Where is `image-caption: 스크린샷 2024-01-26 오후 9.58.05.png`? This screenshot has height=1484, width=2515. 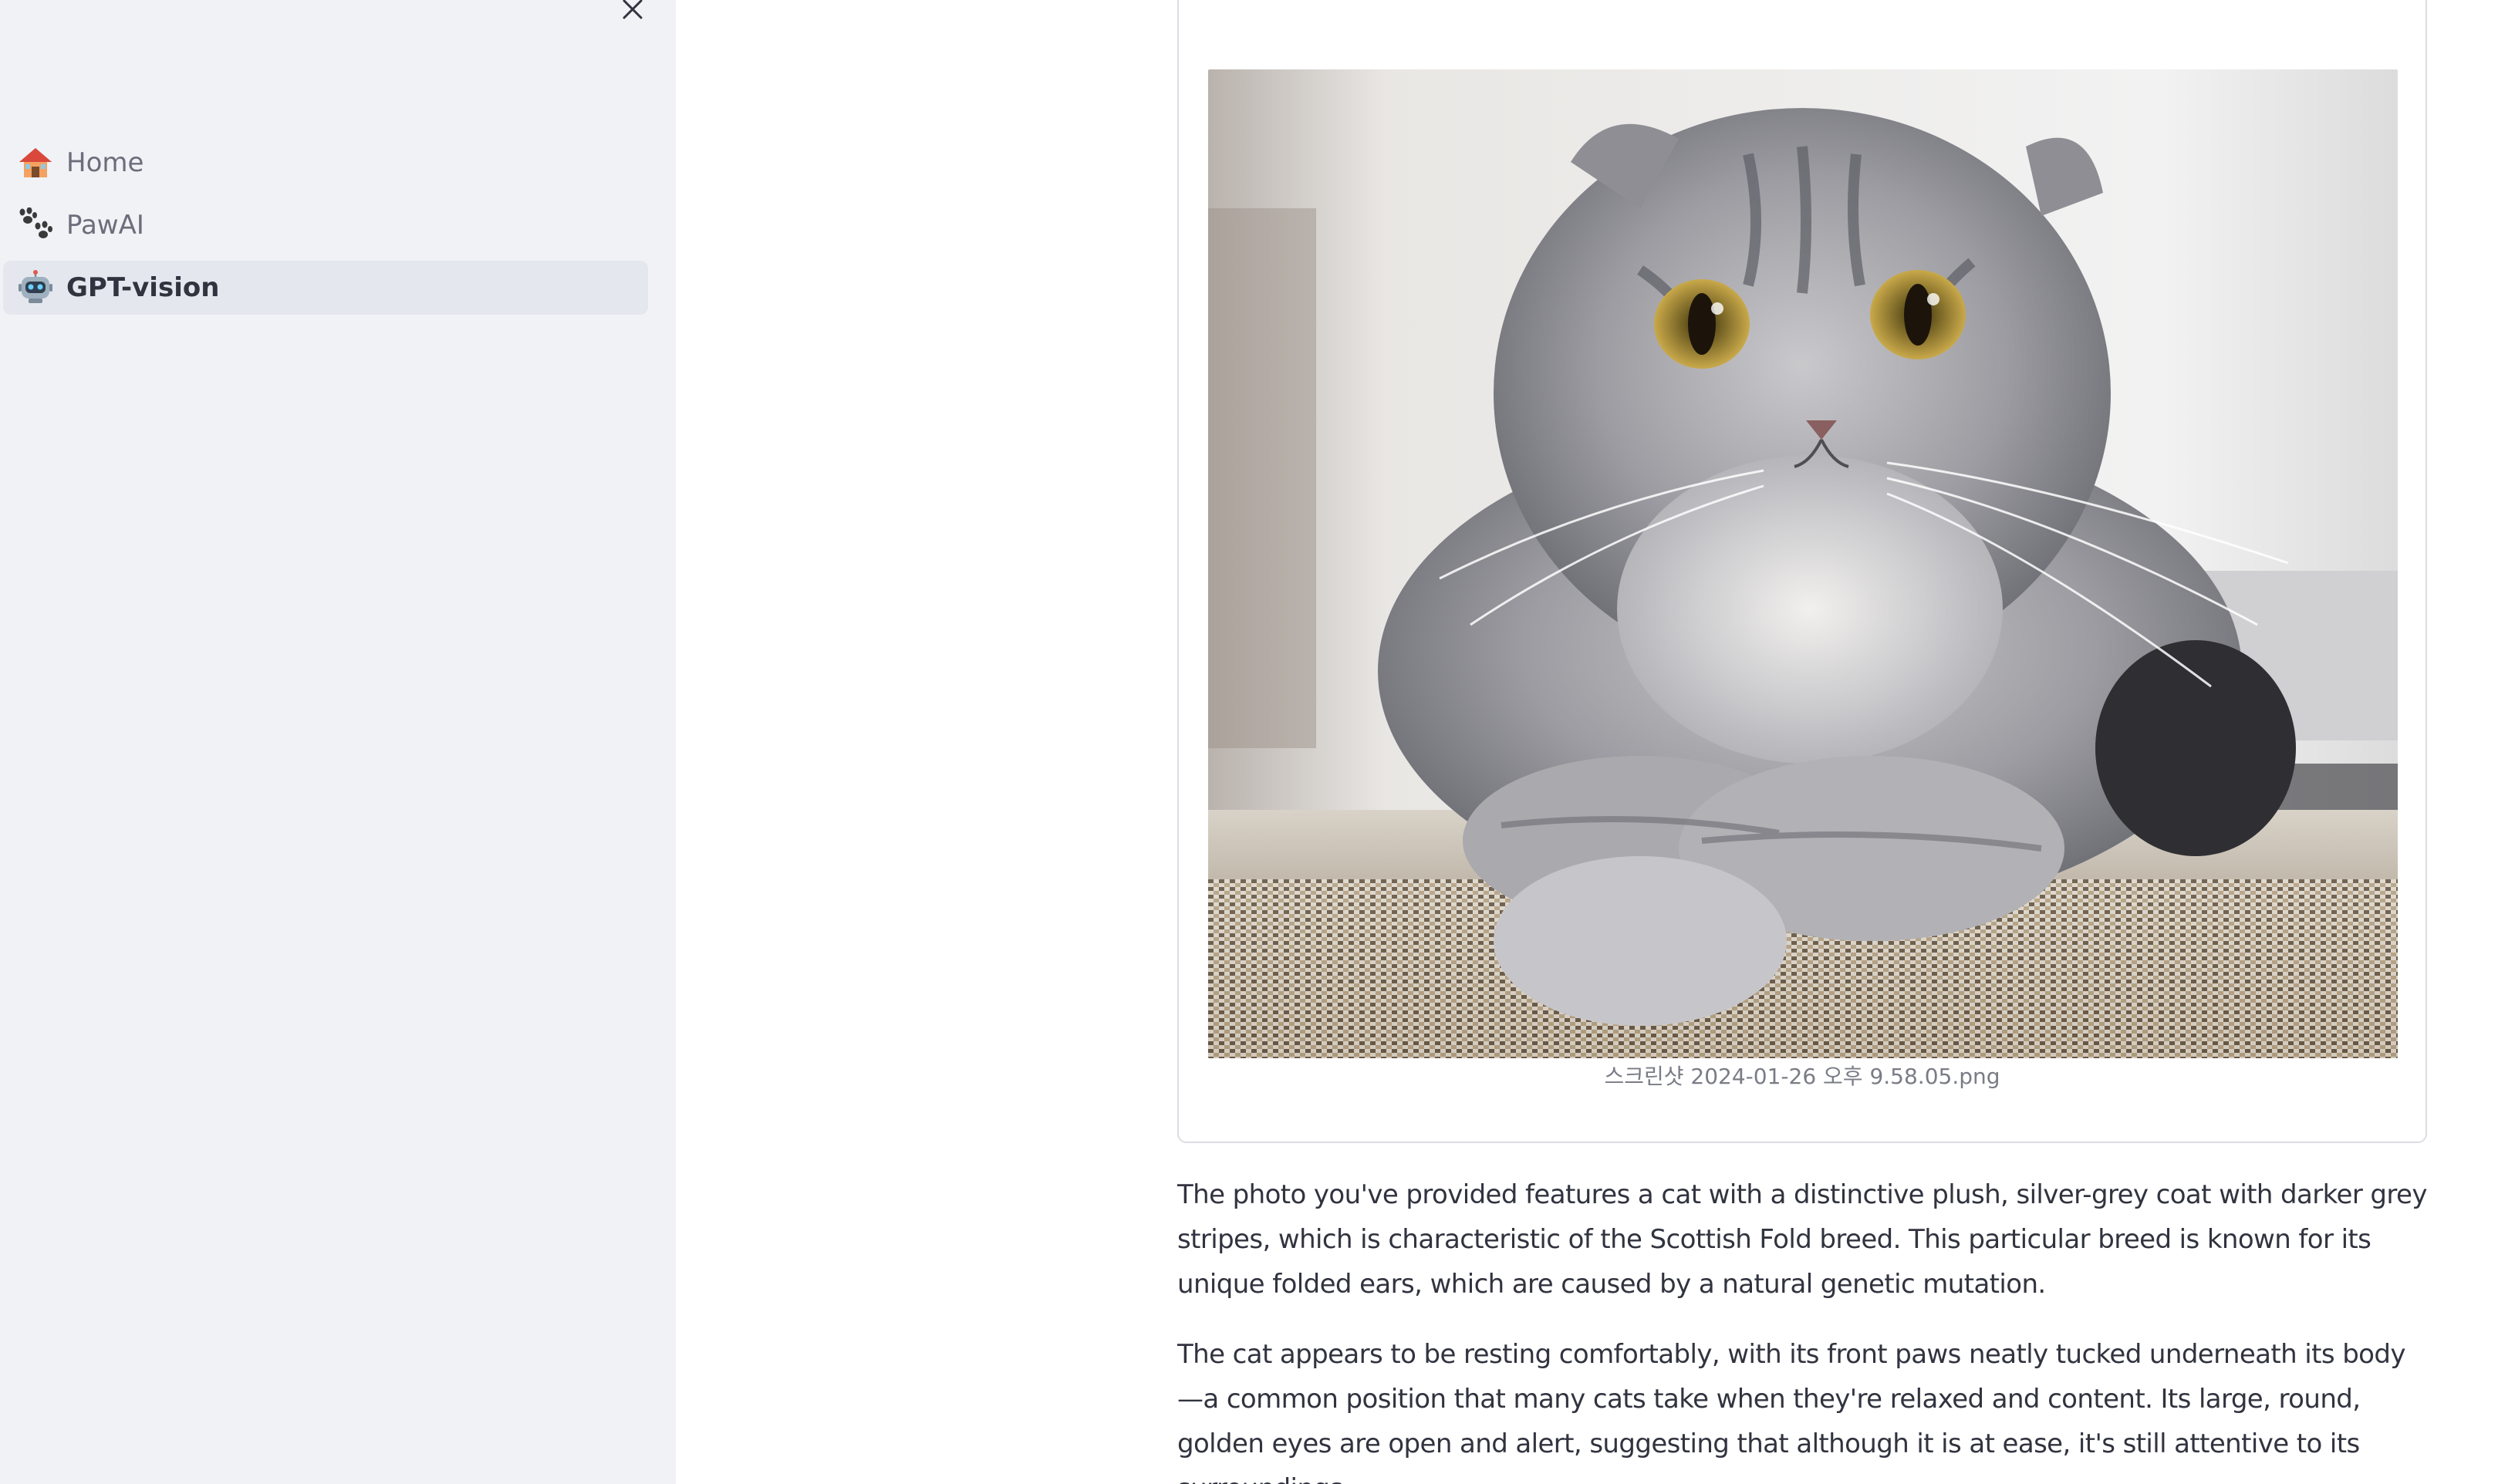 image-caption: 스크린샷 2024-01-26 오후 9.58.05.png is located at coordinates (1802, 1076).